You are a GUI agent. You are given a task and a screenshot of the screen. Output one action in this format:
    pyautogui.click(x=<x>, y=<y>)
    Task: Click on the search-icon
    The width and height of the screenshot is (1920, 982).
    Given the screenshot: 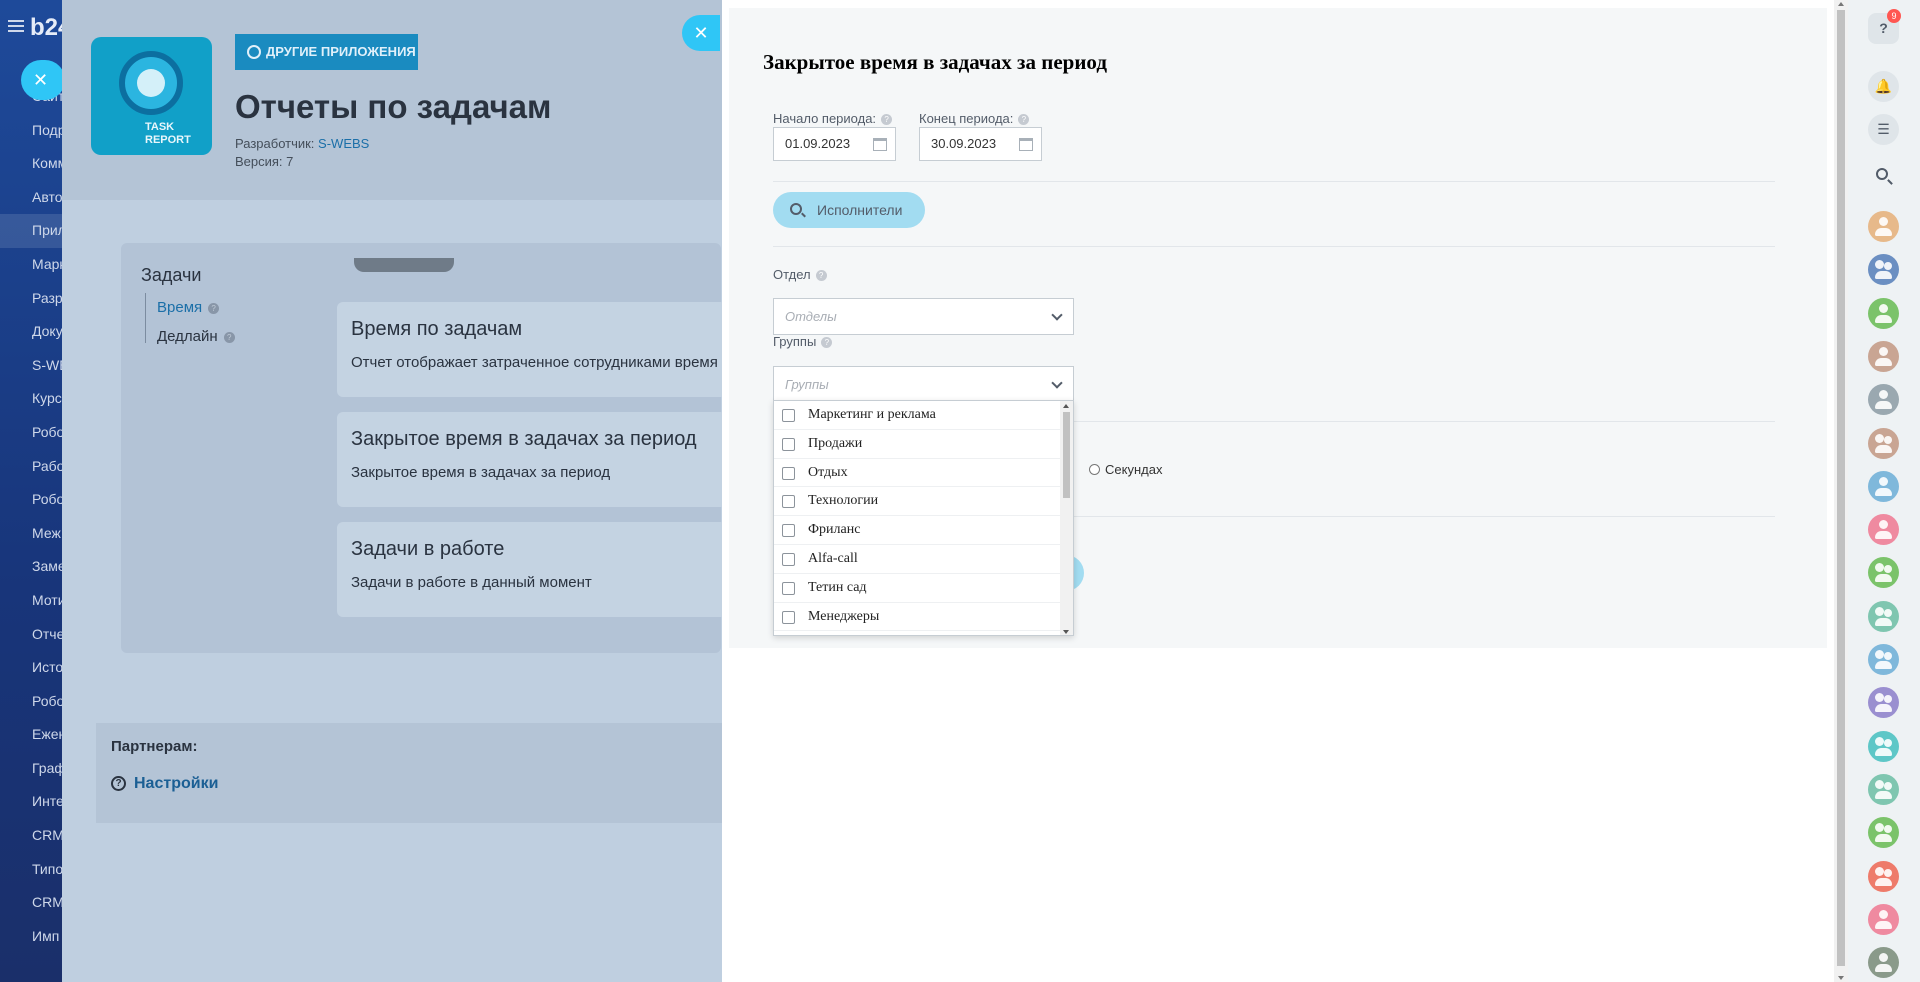 What is the action you would take?
    pyautogui.click(x=1883, y=177)
    